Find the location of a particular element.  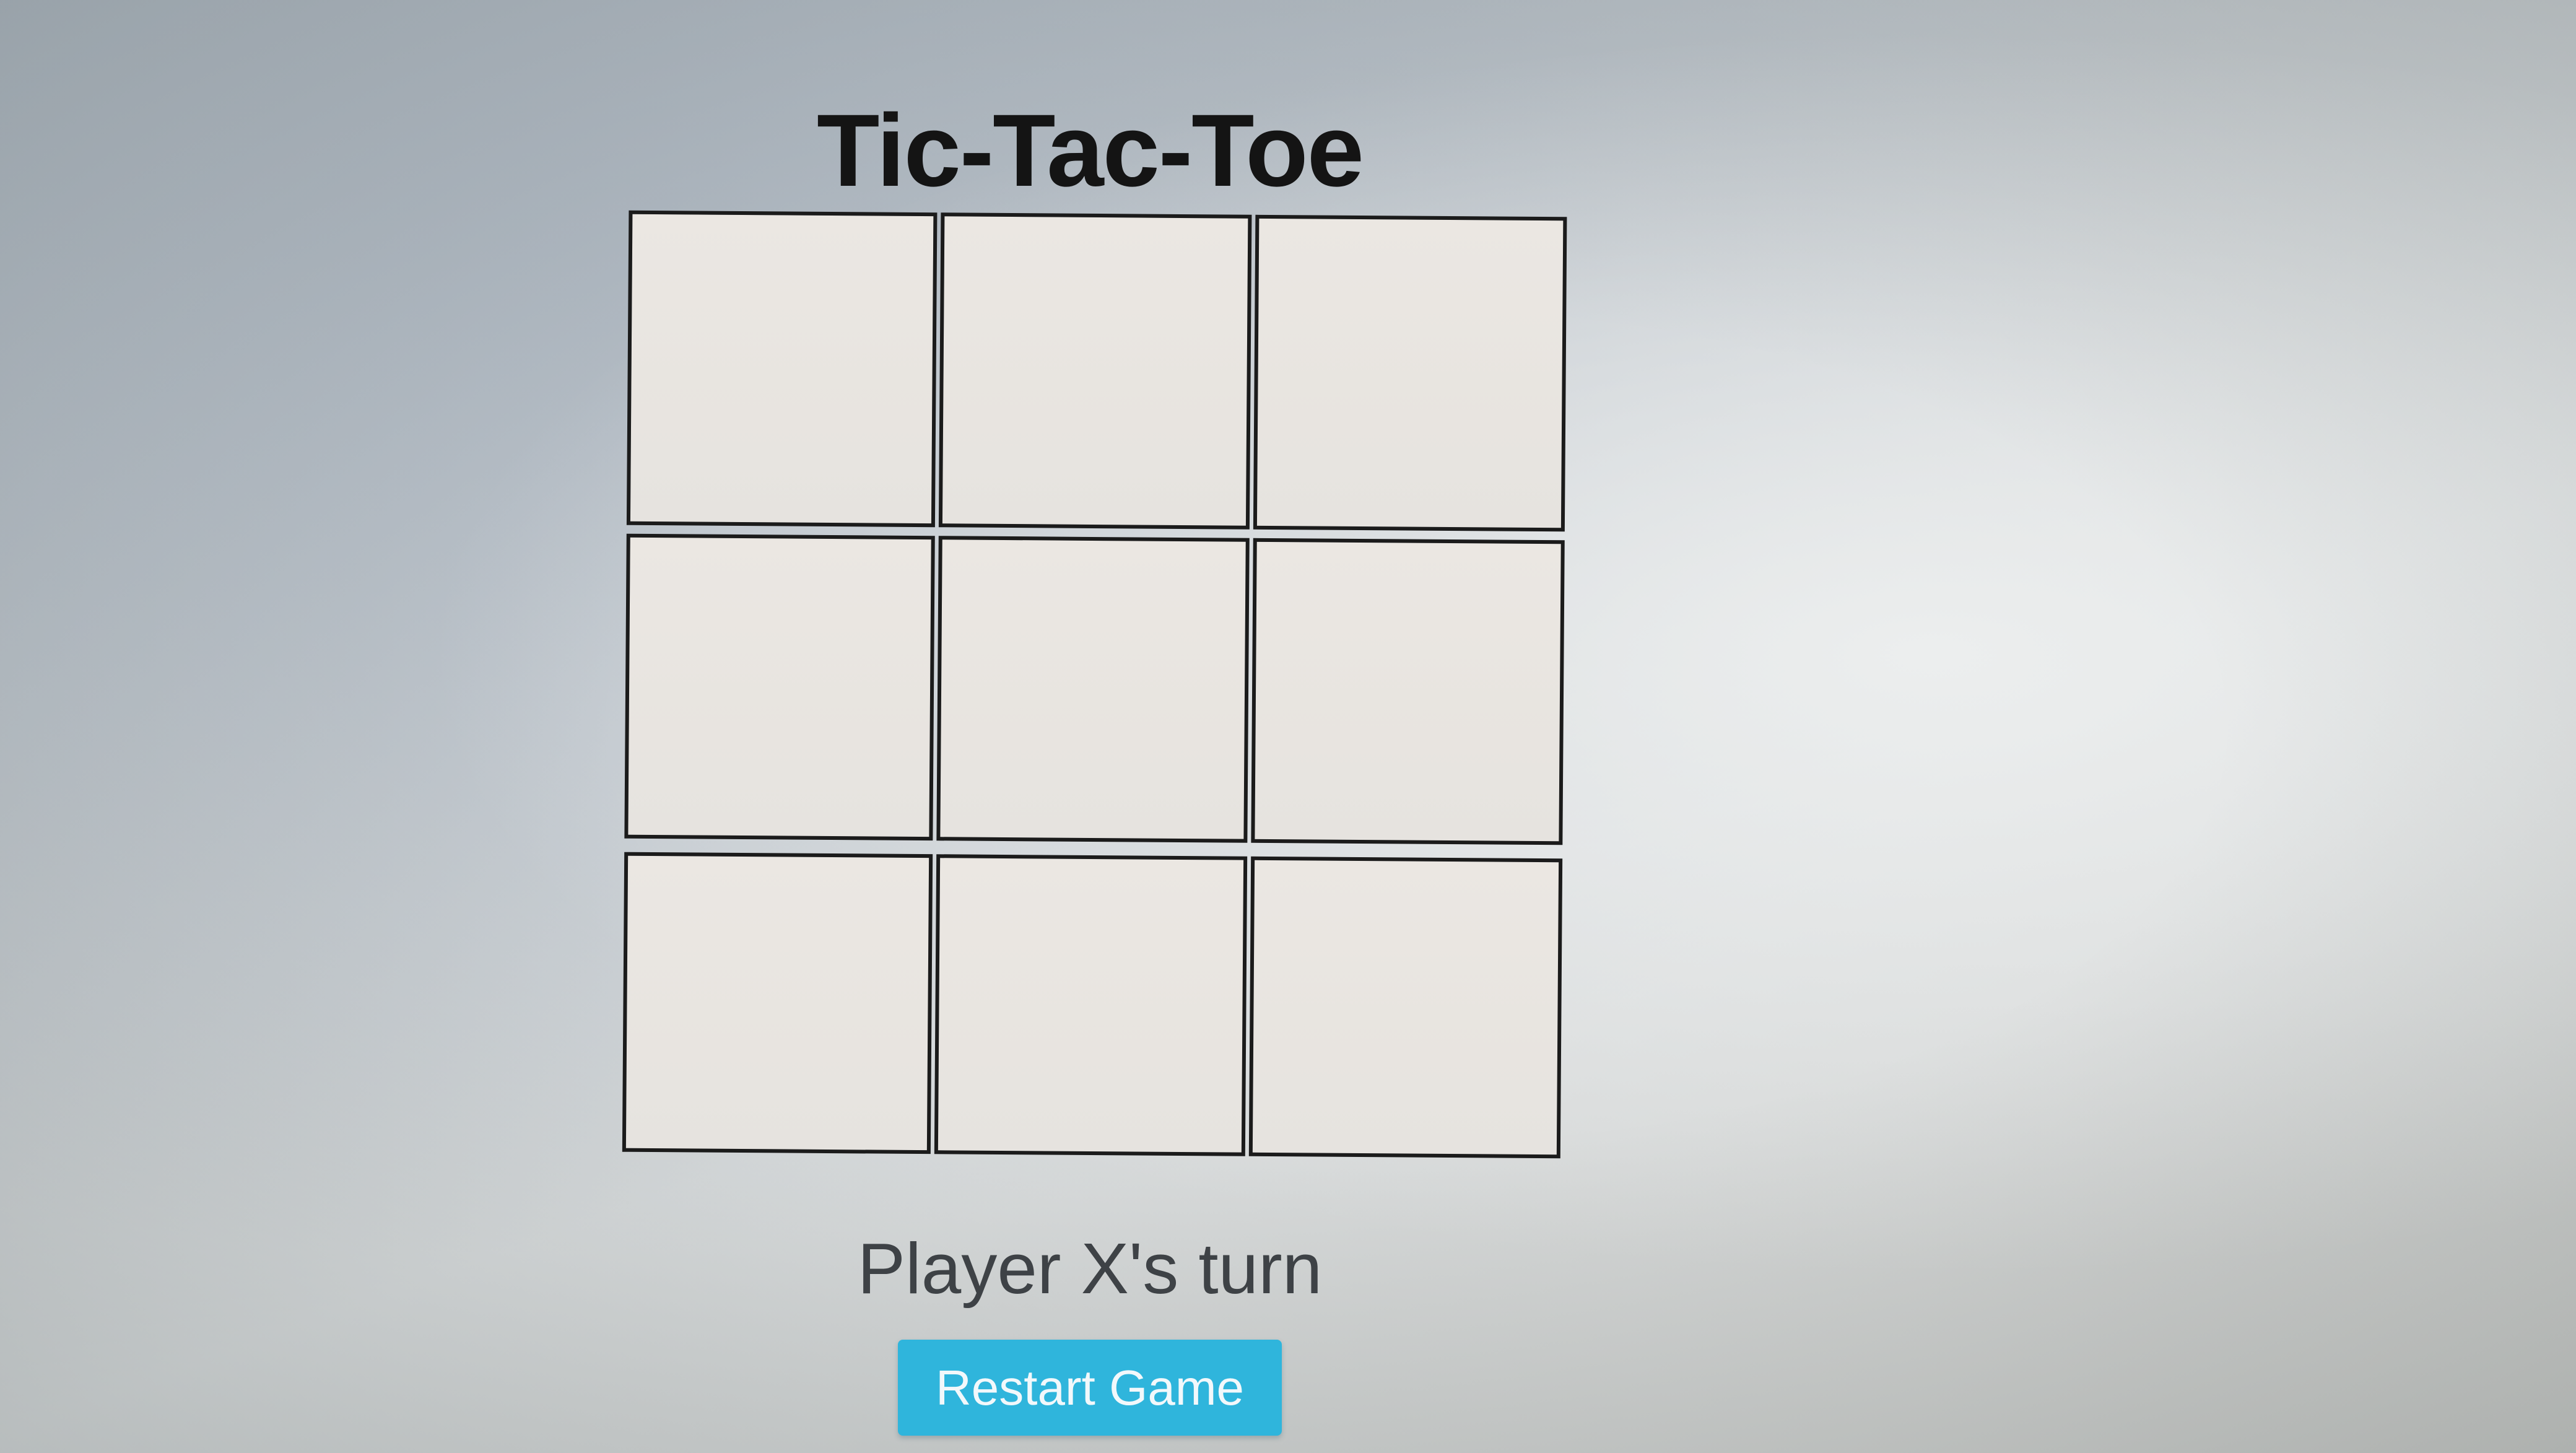

board-cell-r1-c3 is located at coordinates (1410, 373).